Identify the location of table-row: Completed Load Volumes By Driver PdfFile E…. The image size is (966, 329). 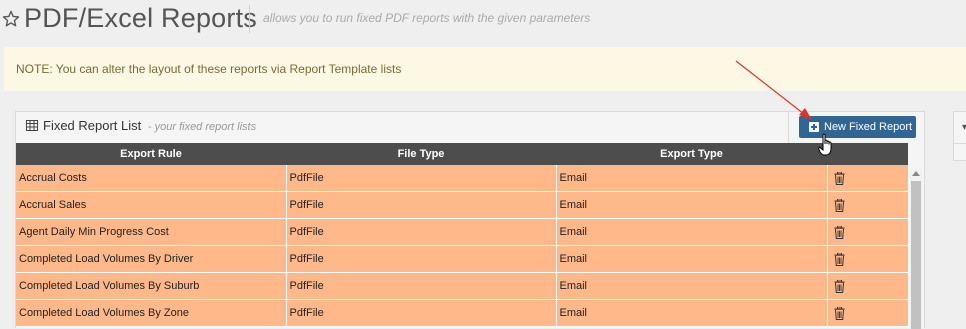
(462, 259).